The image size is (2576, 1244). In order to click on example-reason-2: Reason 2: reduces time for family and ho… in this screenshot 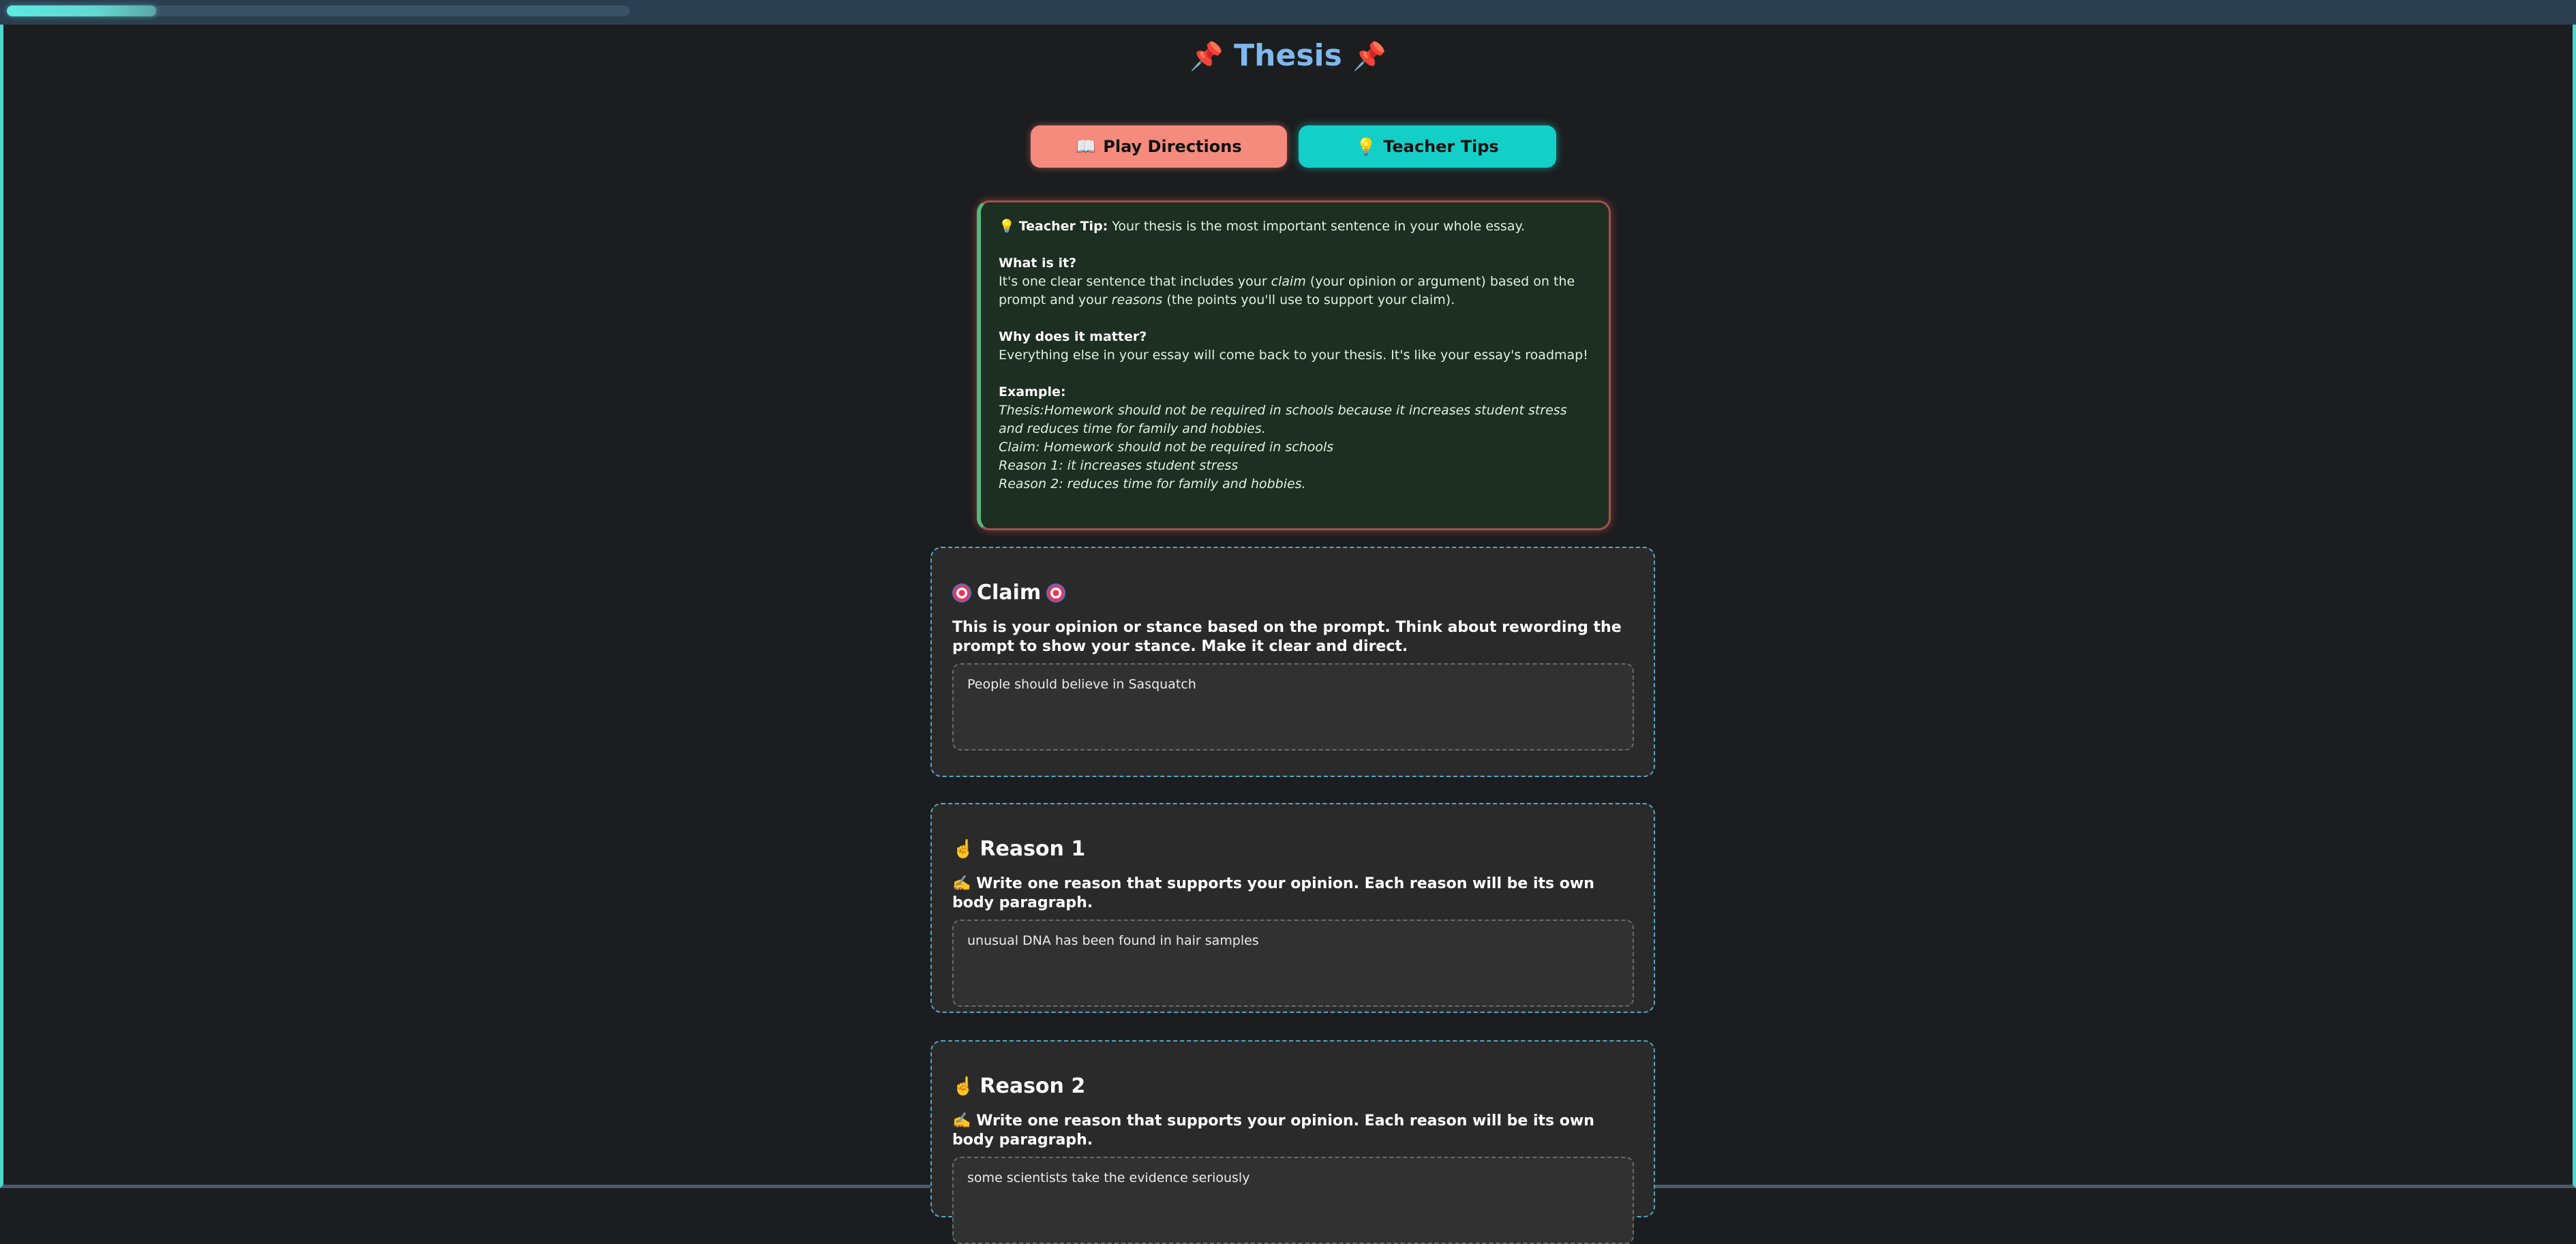, I will do `click(1152, 483)`.